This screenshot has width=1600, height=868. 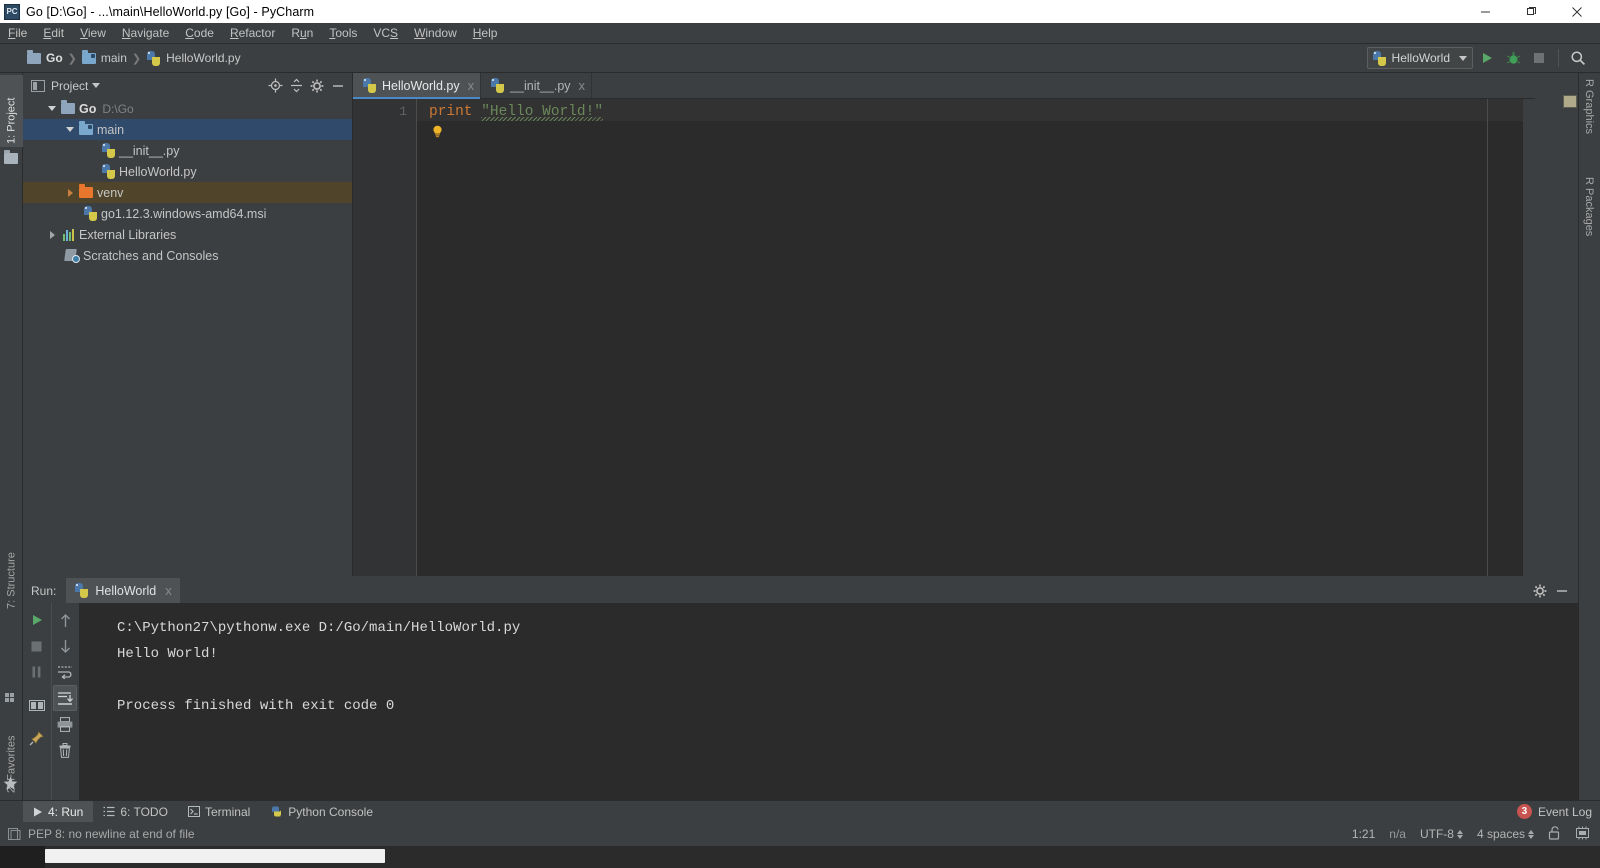 I want to click on editor-tab-helloworld-py: HelloWorld.py x, so click(x=417, y=86).